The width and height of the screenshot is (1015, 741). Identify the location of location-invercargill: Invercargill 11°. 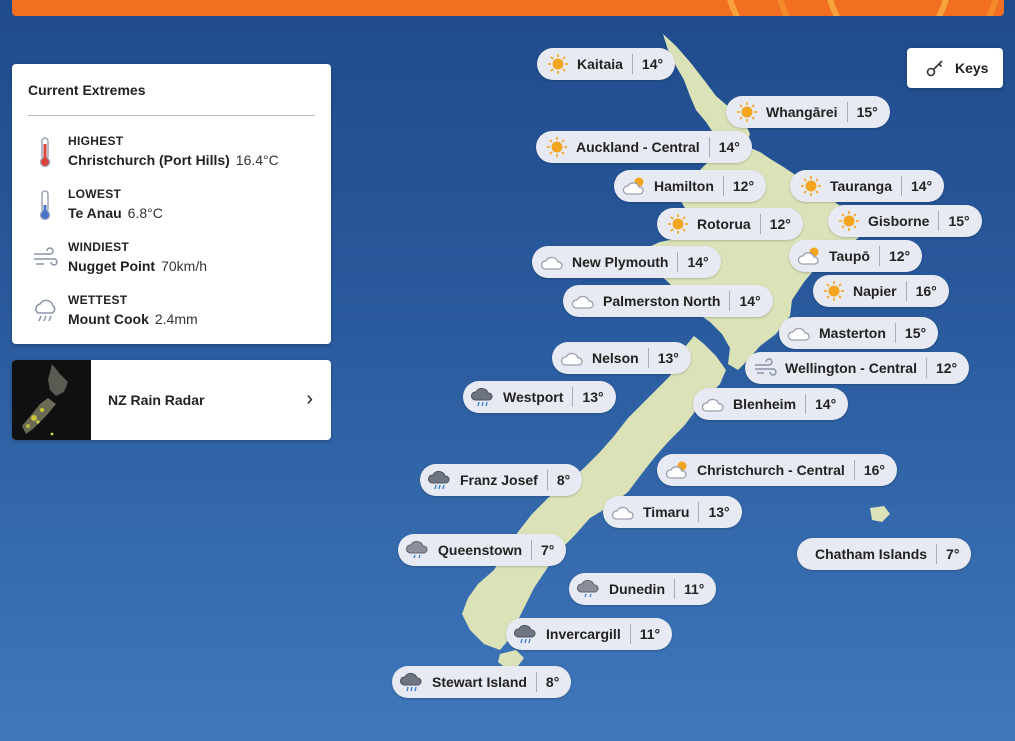
(589, 634).